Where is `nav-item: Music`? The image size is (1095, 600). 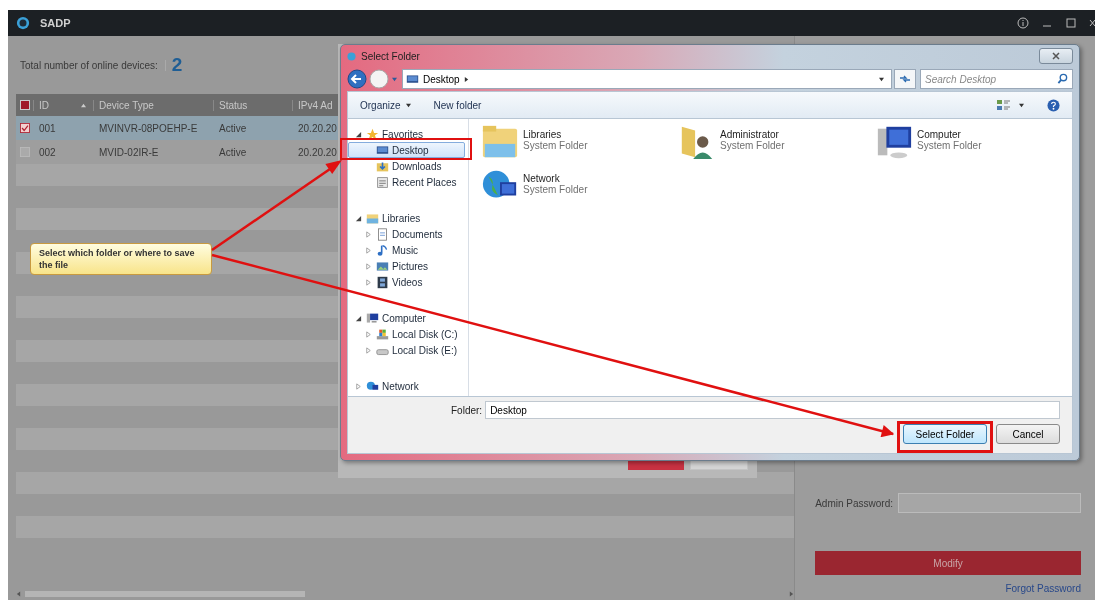
nav-item: Music is located at coordinates (406, 250).